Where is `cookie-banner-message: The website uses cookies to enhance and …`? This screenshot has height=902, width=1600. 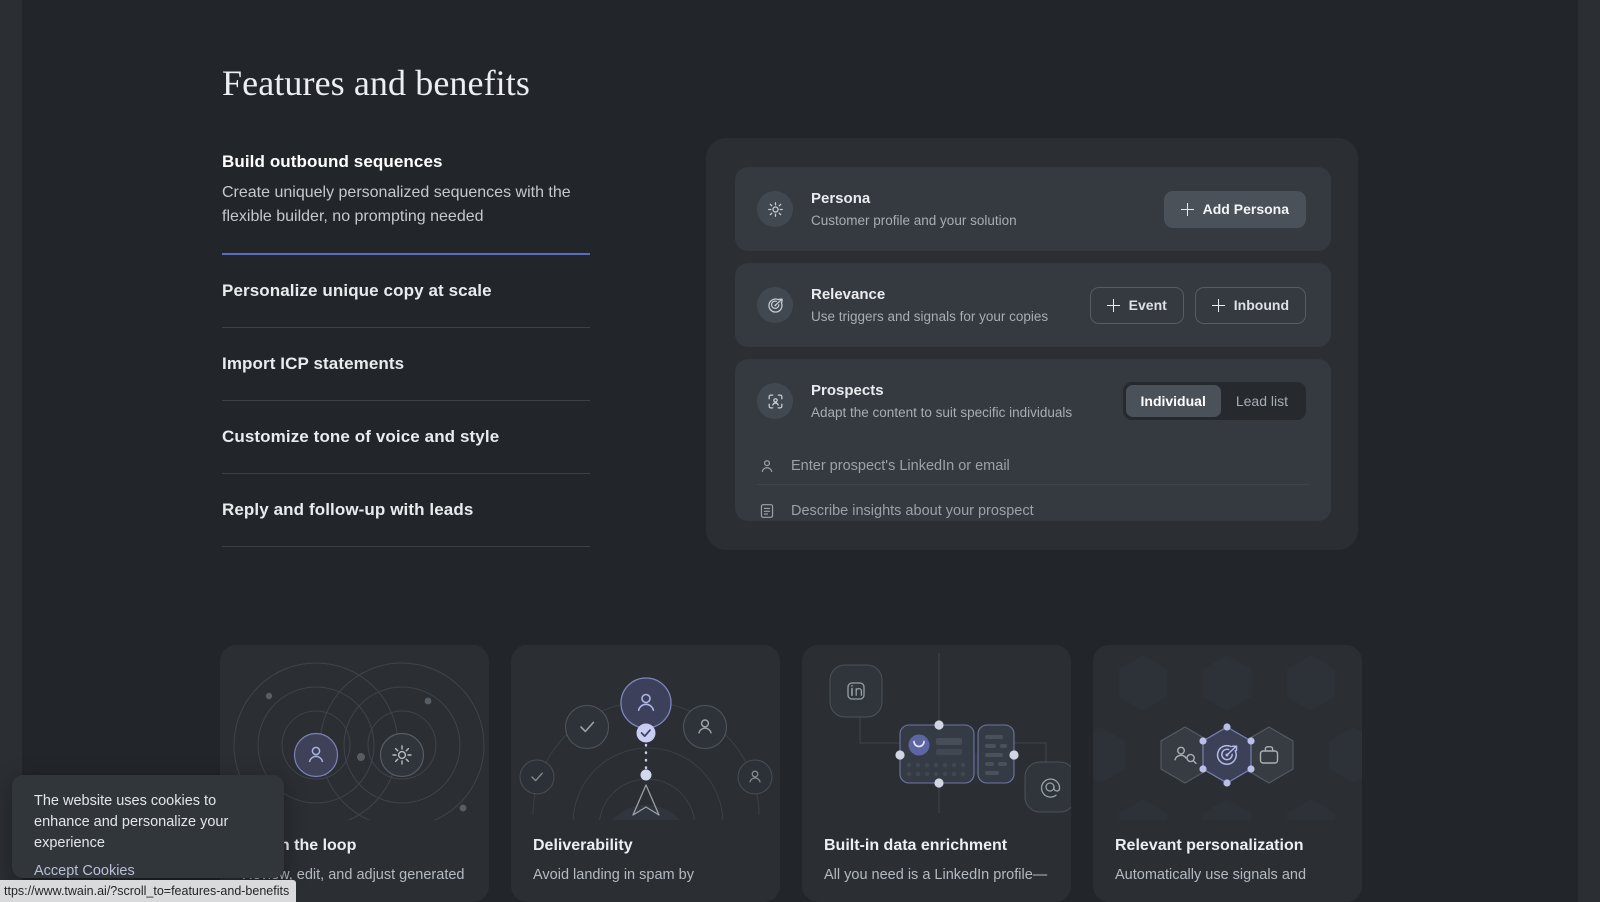
cookie-banner-message: The website uses cookies to enhance and … is located at coordinates (131, 822).